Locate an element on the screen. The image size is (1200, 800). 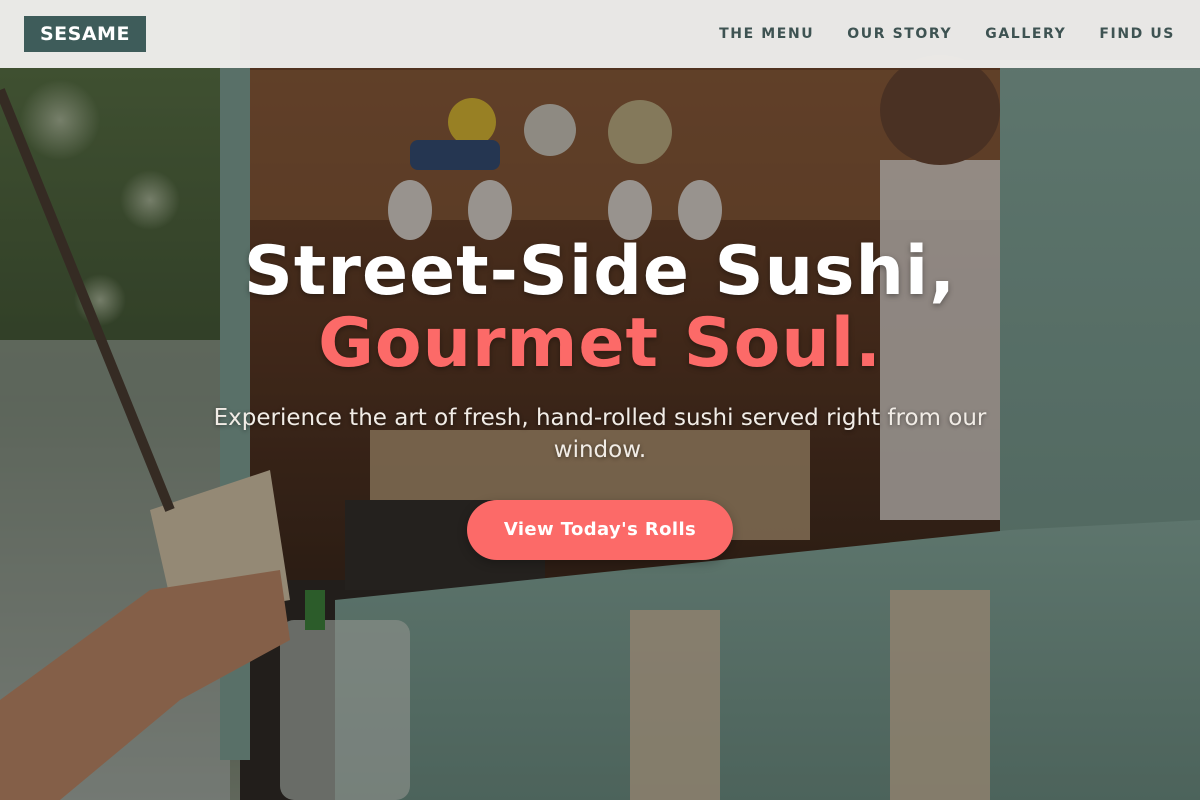
headline-line-1: Street-Side Sushi, is located at coordinates (600, 271).